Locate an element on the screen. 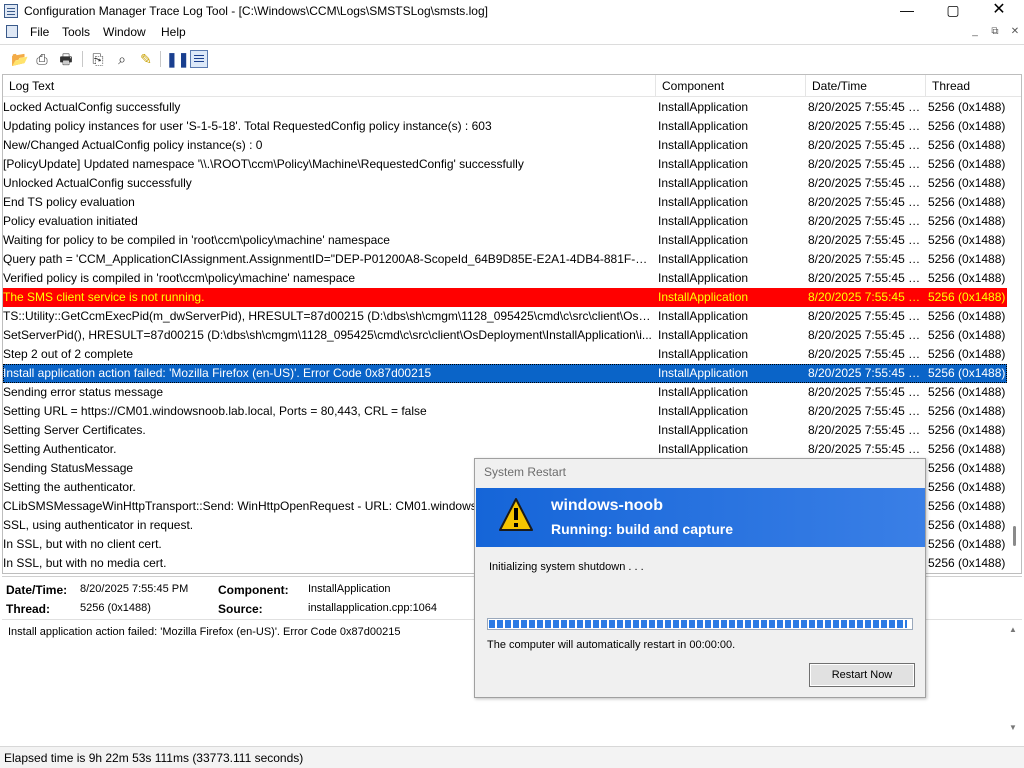 This screenshot has width=1024, height=768. detail-datetime-value: 8/20/2025 7:55:45 PM is located at coordinates (134, 589).